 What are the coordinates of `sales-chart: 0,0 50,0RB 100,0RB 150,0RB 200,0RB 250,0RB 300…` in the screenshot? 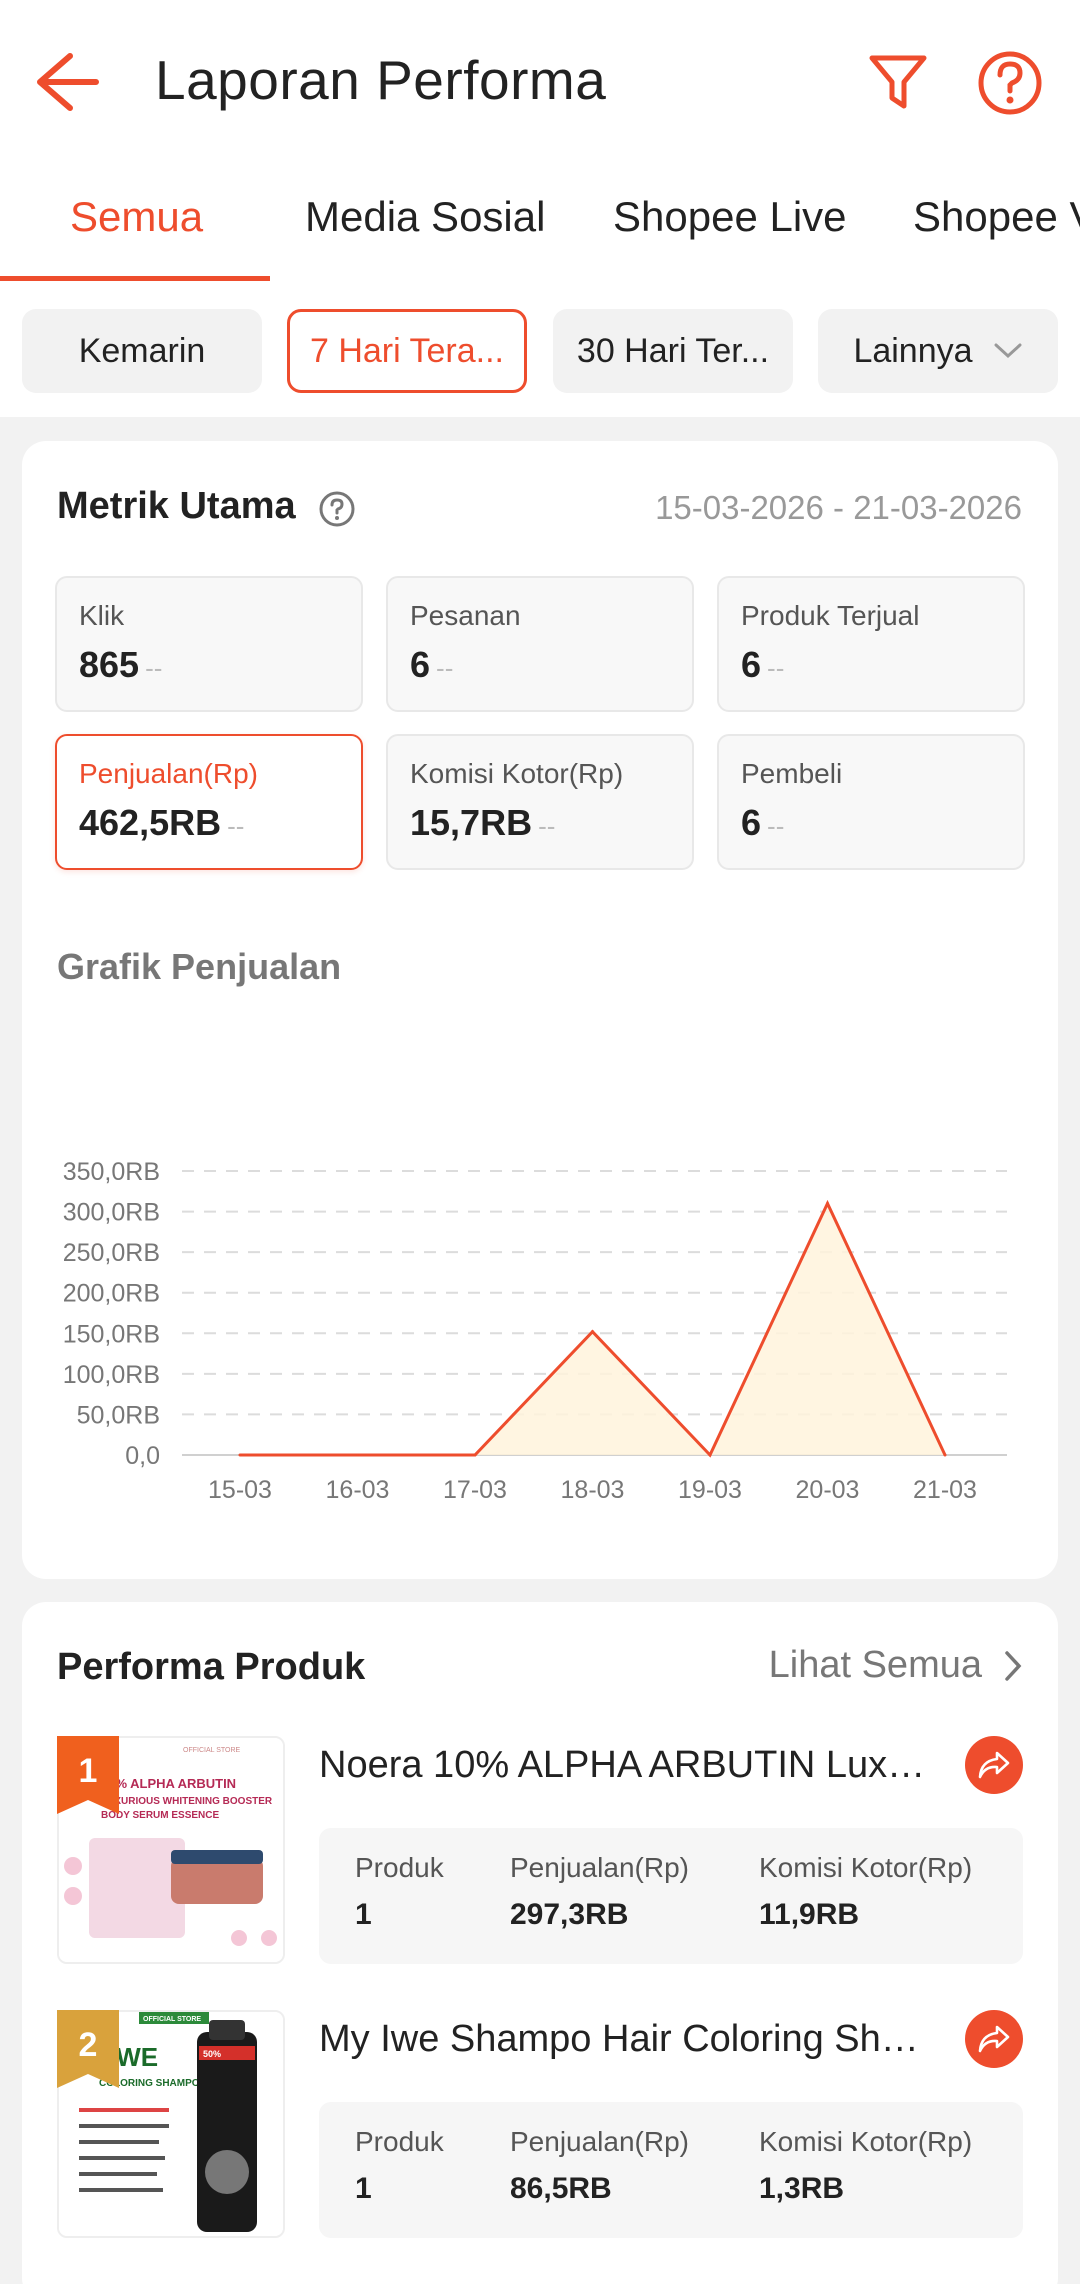 It's located at (535, 1331).